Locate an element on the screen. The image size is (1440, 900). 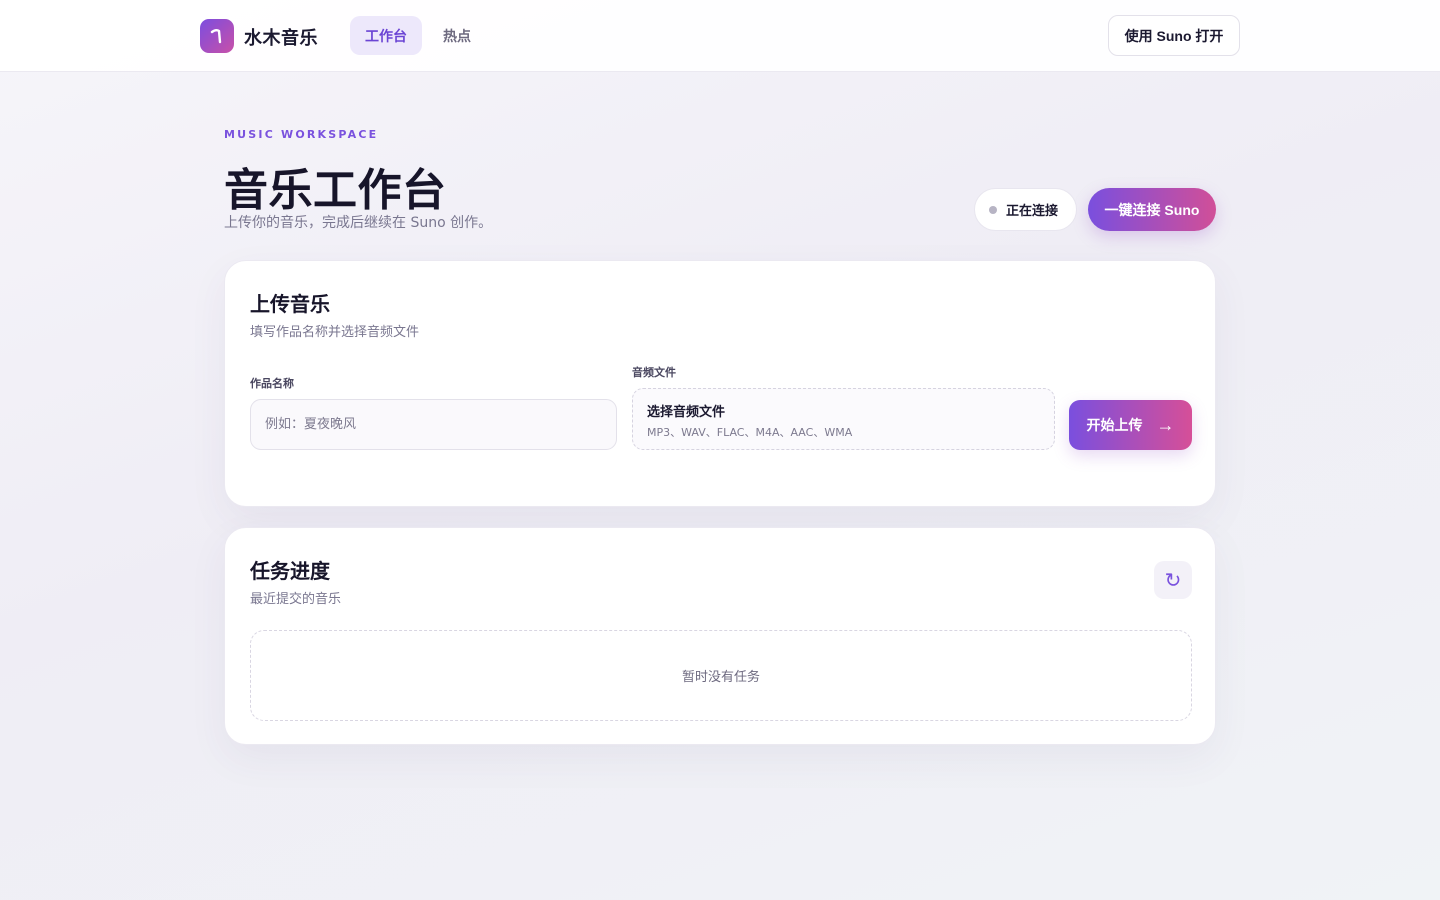
track-name-input is located at coordinates (433, 424).